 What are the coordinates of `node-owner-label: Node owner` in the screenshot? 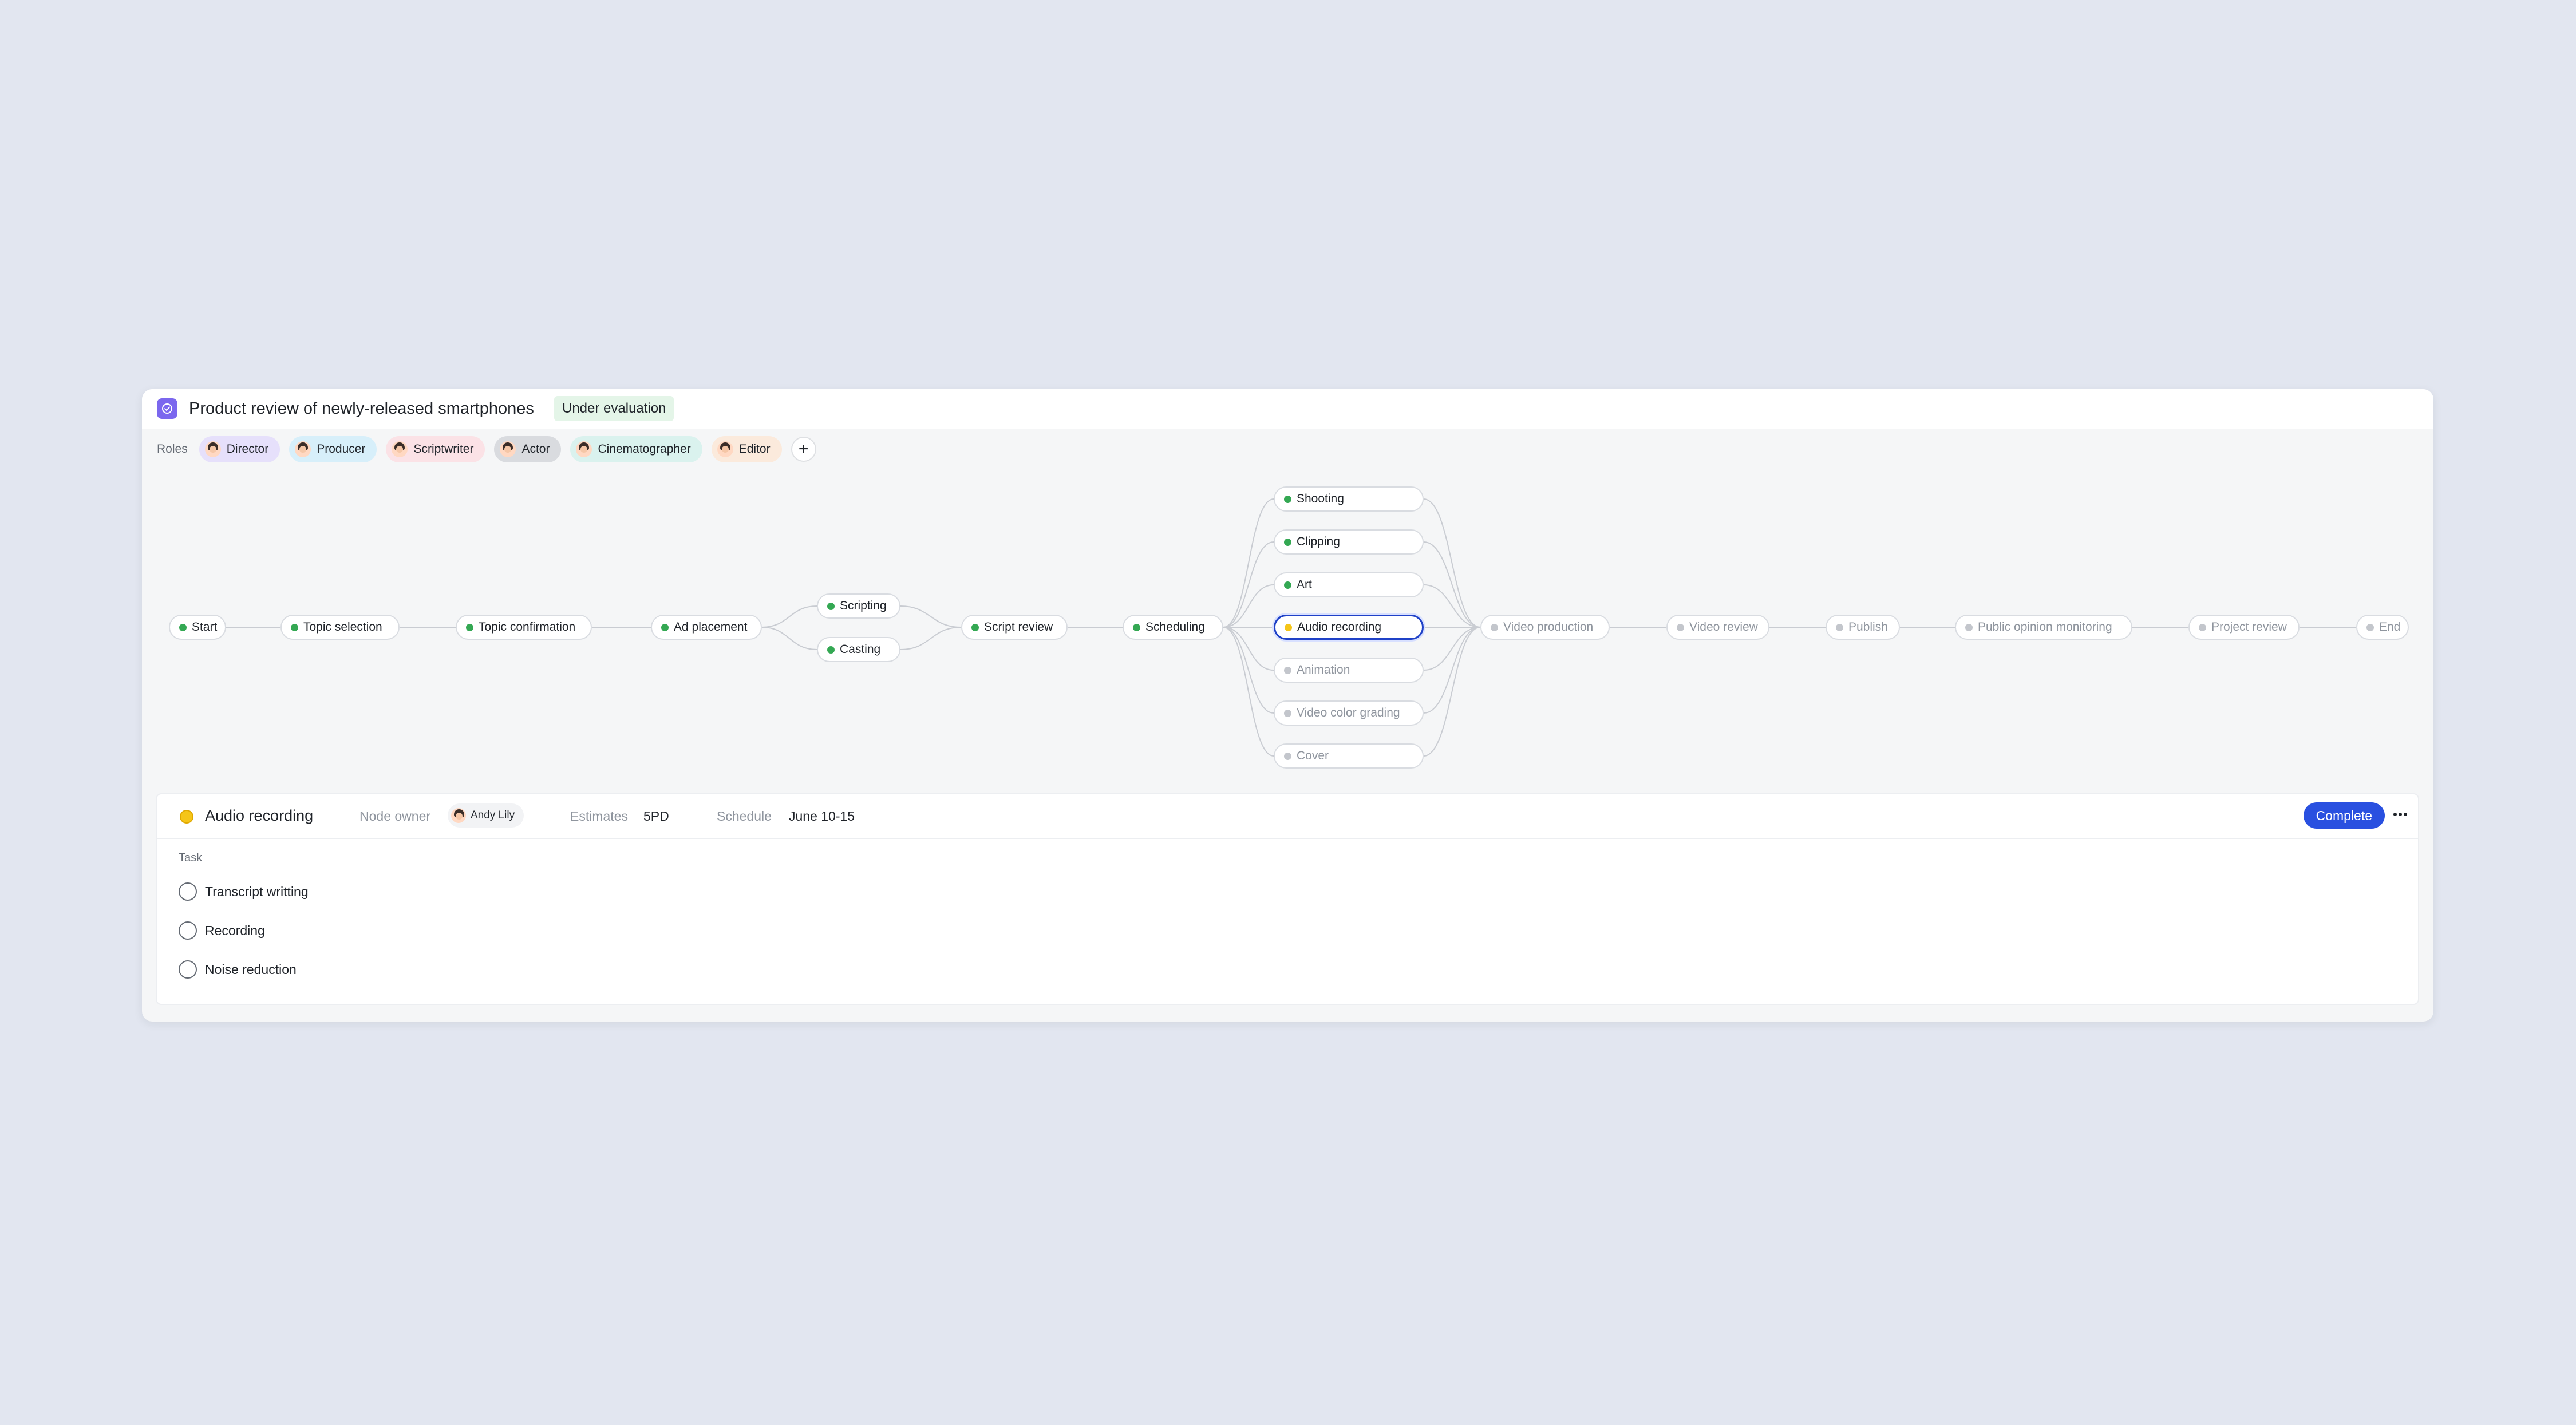 It's located at (395, 817).